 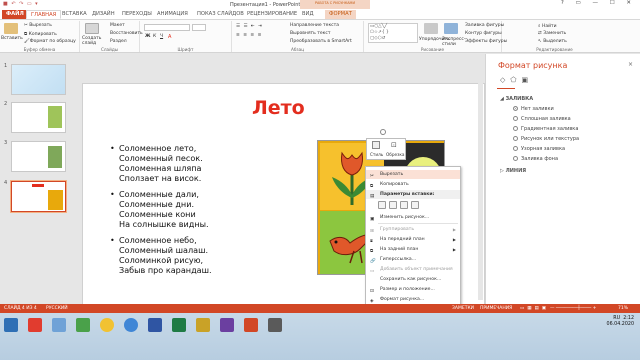 What do you see at coordinates (199, 27) in the screenshot?
I see `font-size-combo` at bounding box center [199, 27].